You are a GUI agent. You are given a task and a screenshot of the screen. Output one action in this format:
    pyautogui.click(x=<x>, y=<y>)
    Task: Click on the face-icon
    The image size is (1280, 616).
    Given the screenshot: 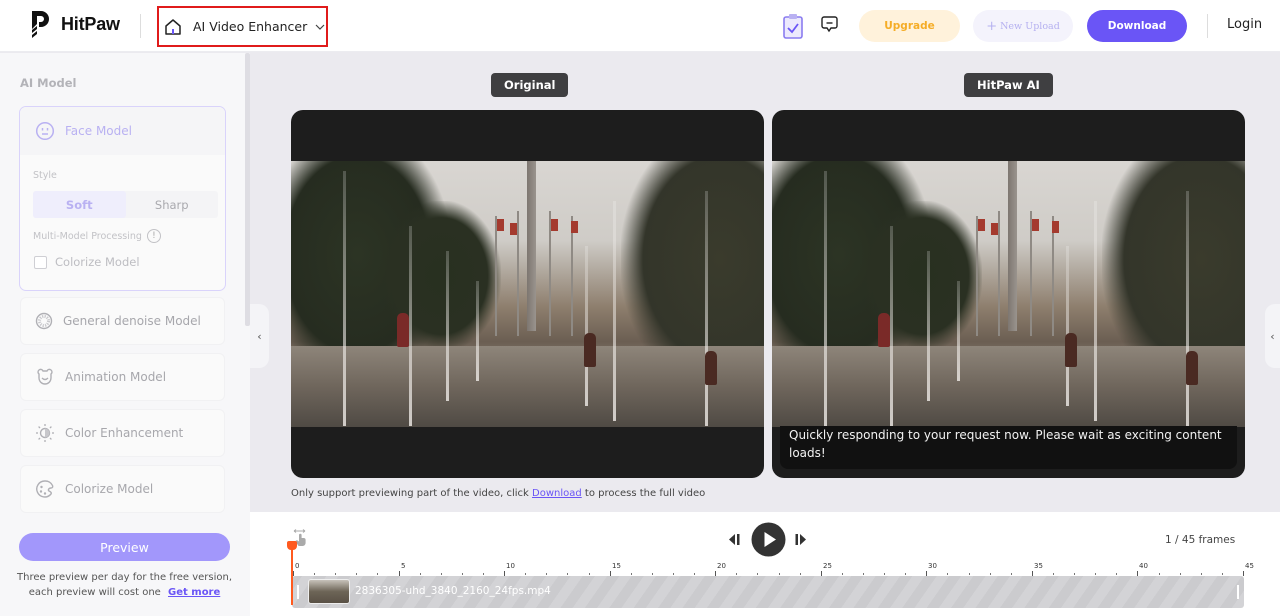 What is the action you would take?
    pyautogui.click(x=45, y=131)
    